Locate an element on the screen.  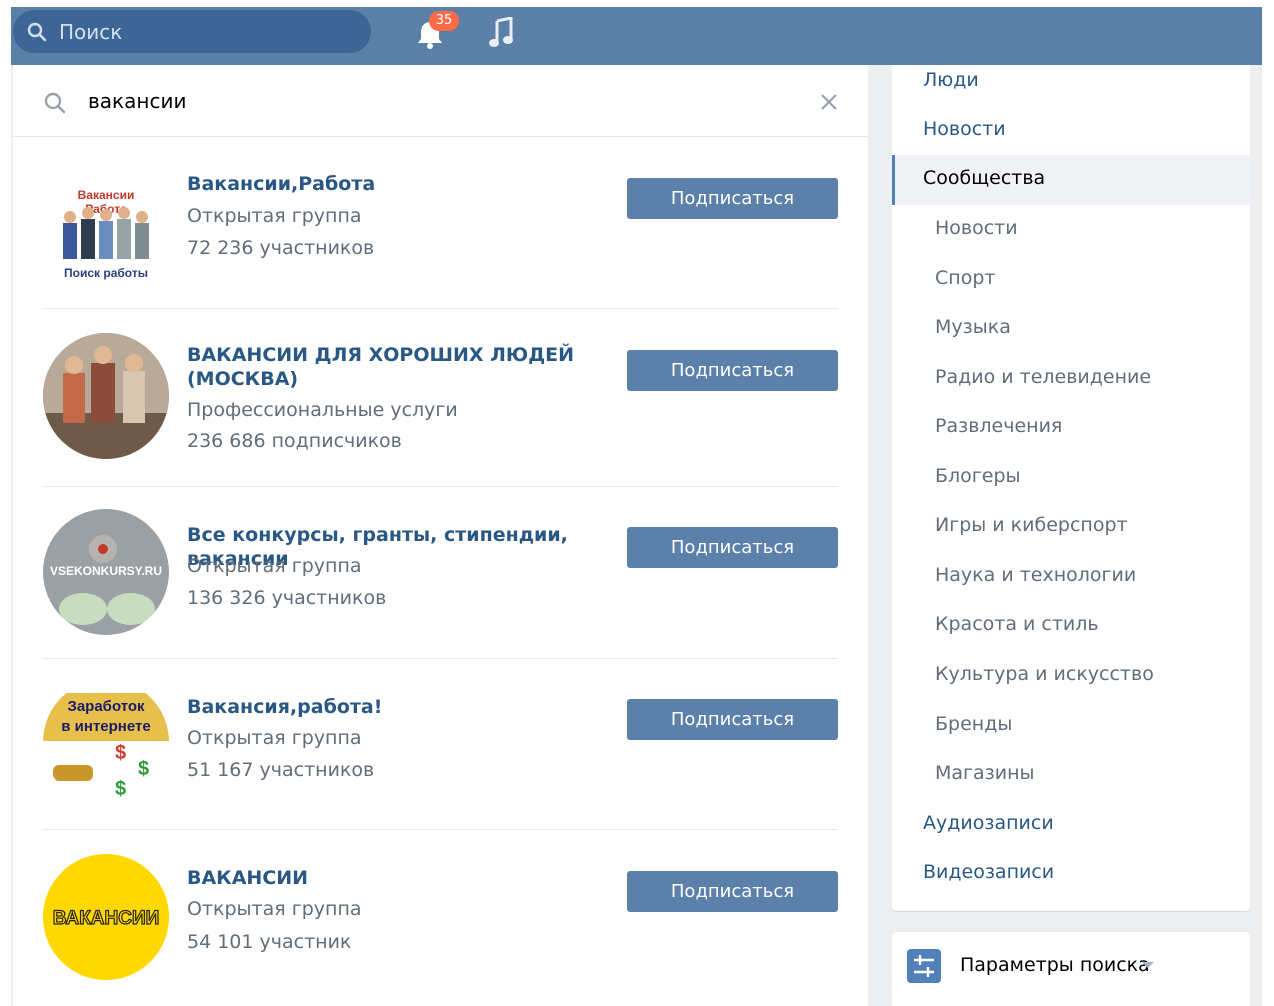
search-params-toggle: Параметры поиска is located at coordinates (1071, 969).